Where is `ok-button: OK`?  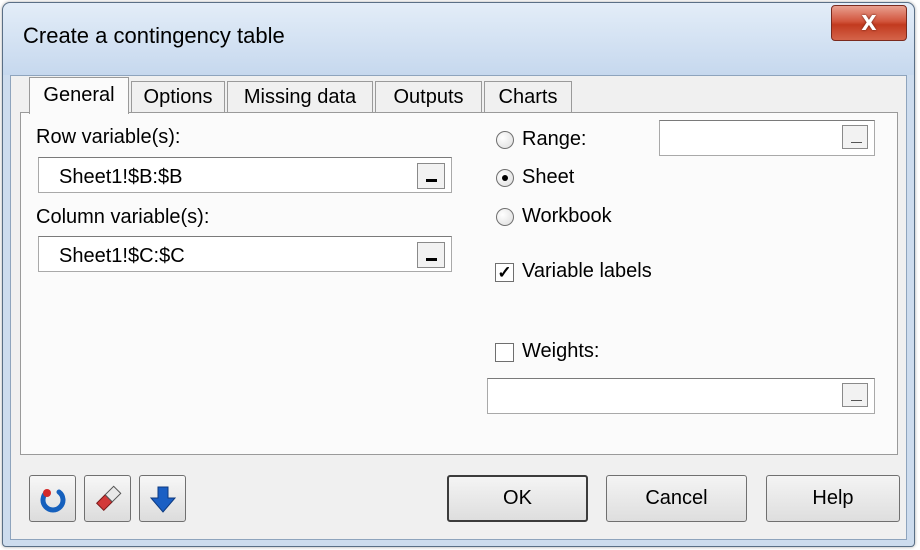 ok-button: OK is located at coordinates (517, 498).